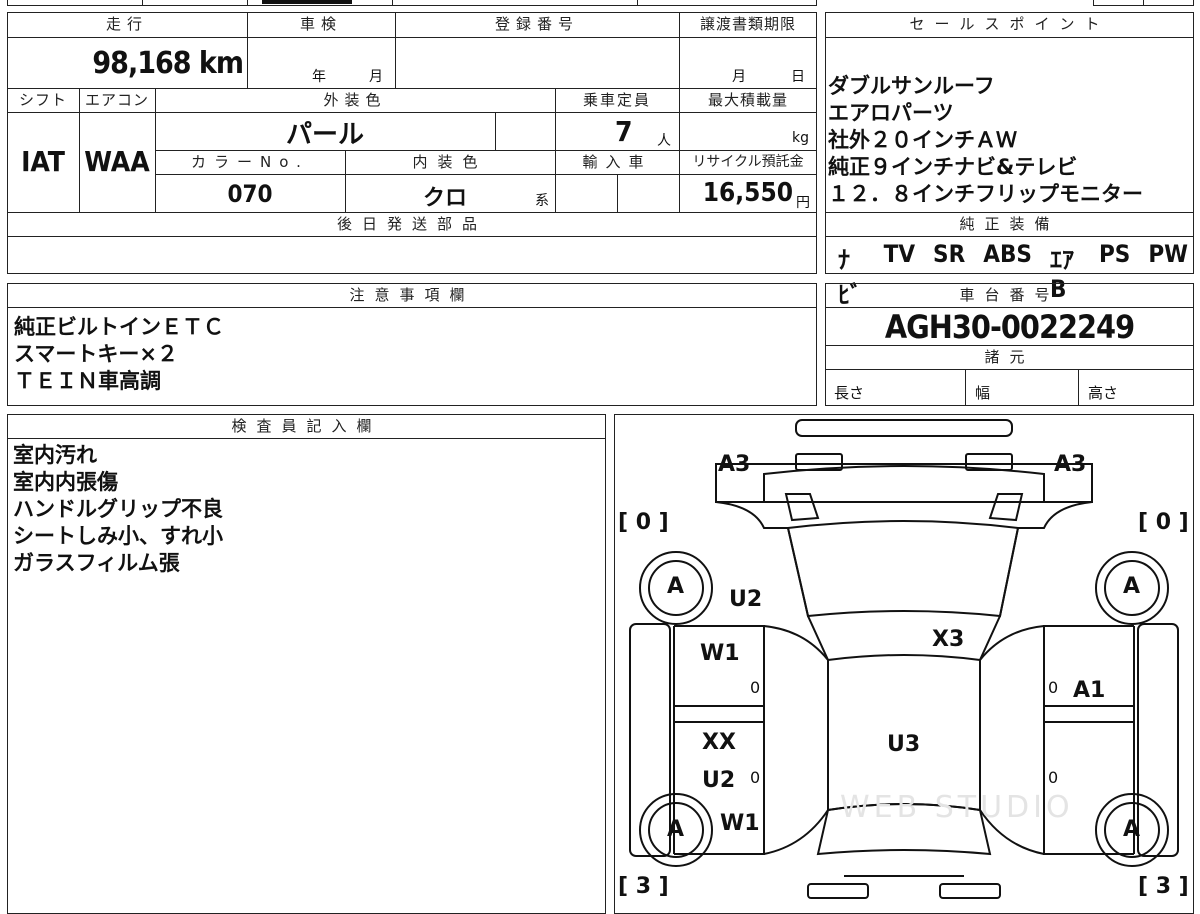 The width and height of the screenshot is (1200, 914). I want to click on tire-front-left-label: A, so click(676, 586).